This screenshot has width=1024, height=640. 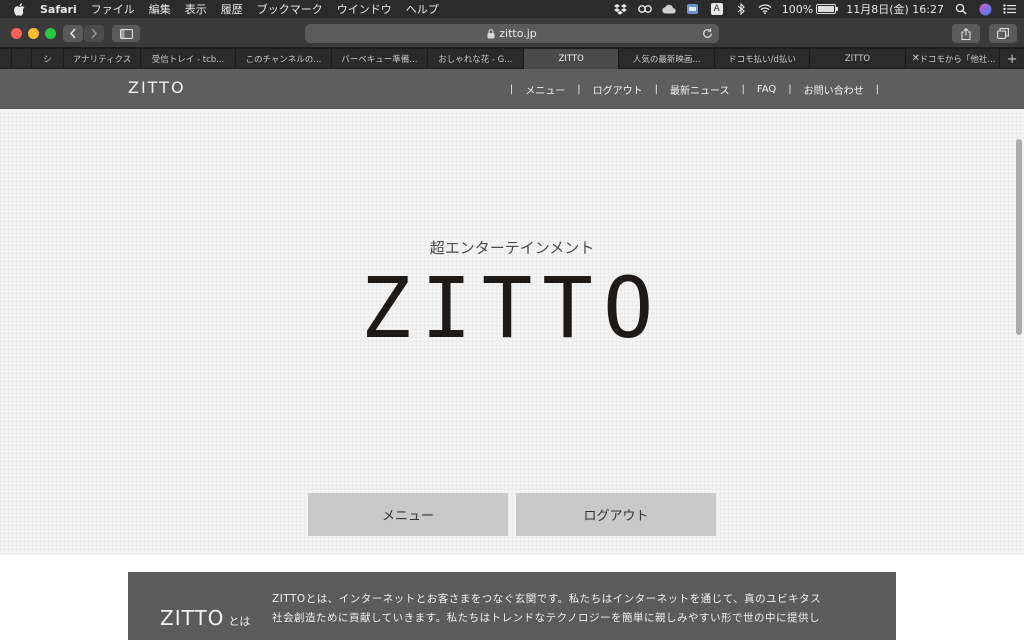 What do you see at coordinates (50, 33) in the screenshot?
I see `zoom-window-button` at bounding box center [50, 33].